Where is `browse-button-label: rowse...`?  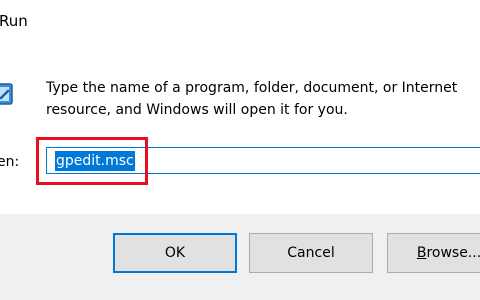 browse-button-label: rowse... is located at coordinates (453, 253).